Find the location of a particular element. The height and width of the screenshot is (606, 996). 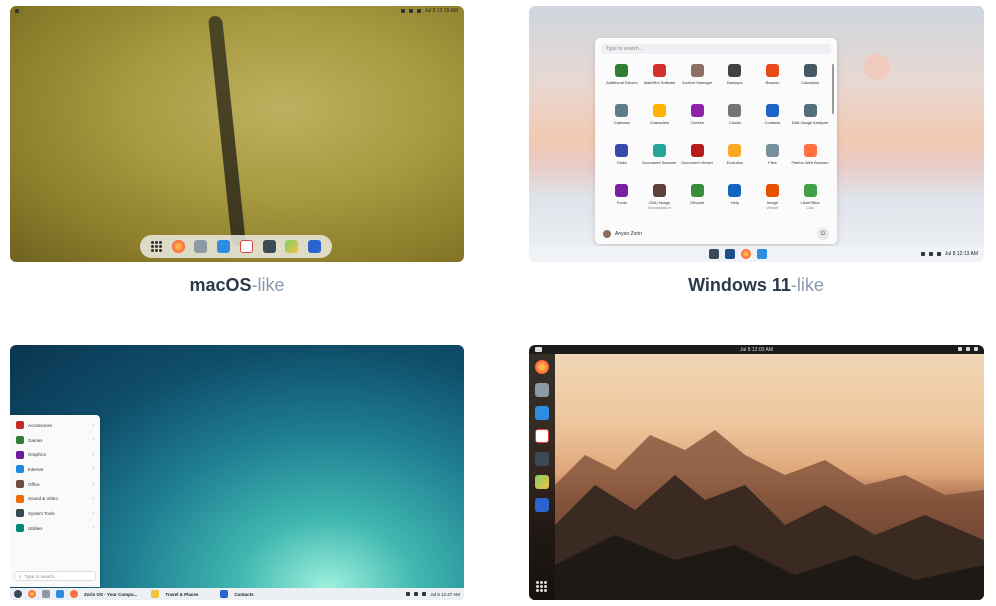

menu-category: System Tools › is located at coordinates (55, 513).